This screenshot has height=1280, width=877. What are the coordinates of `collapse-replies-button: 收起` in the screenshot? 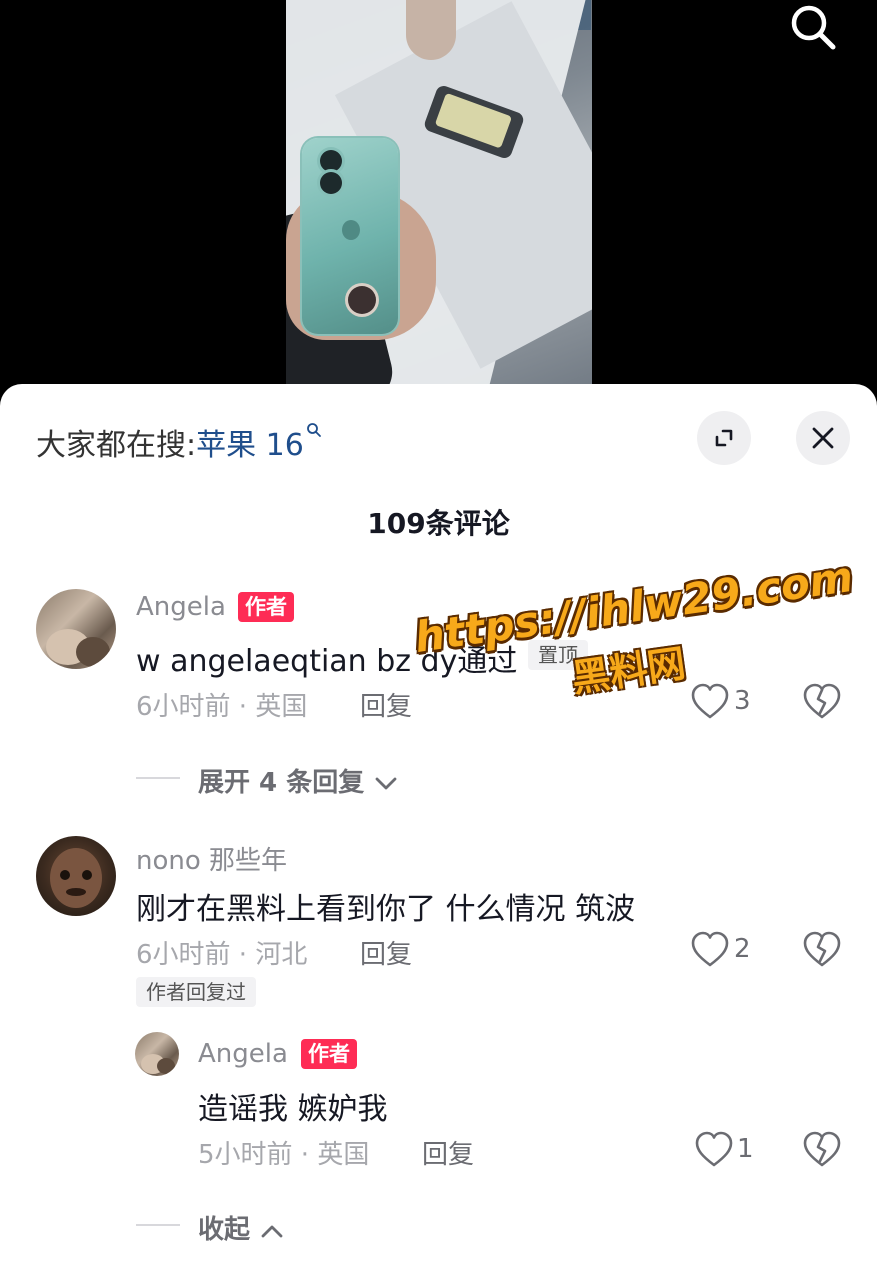 It's located at (241, 1227).